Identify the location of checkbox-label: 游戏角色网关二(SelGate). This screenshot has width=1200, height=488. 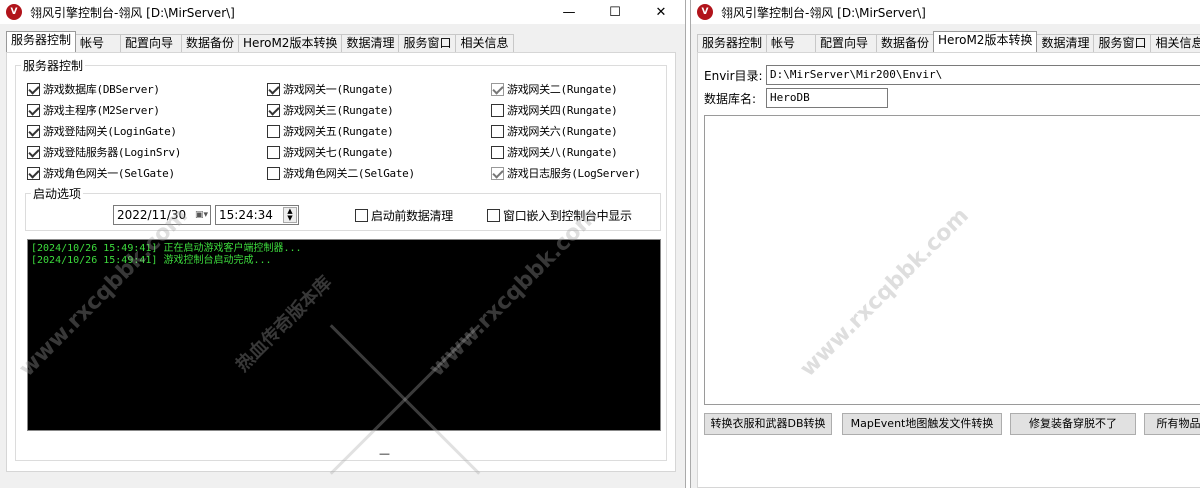
(349, 173).